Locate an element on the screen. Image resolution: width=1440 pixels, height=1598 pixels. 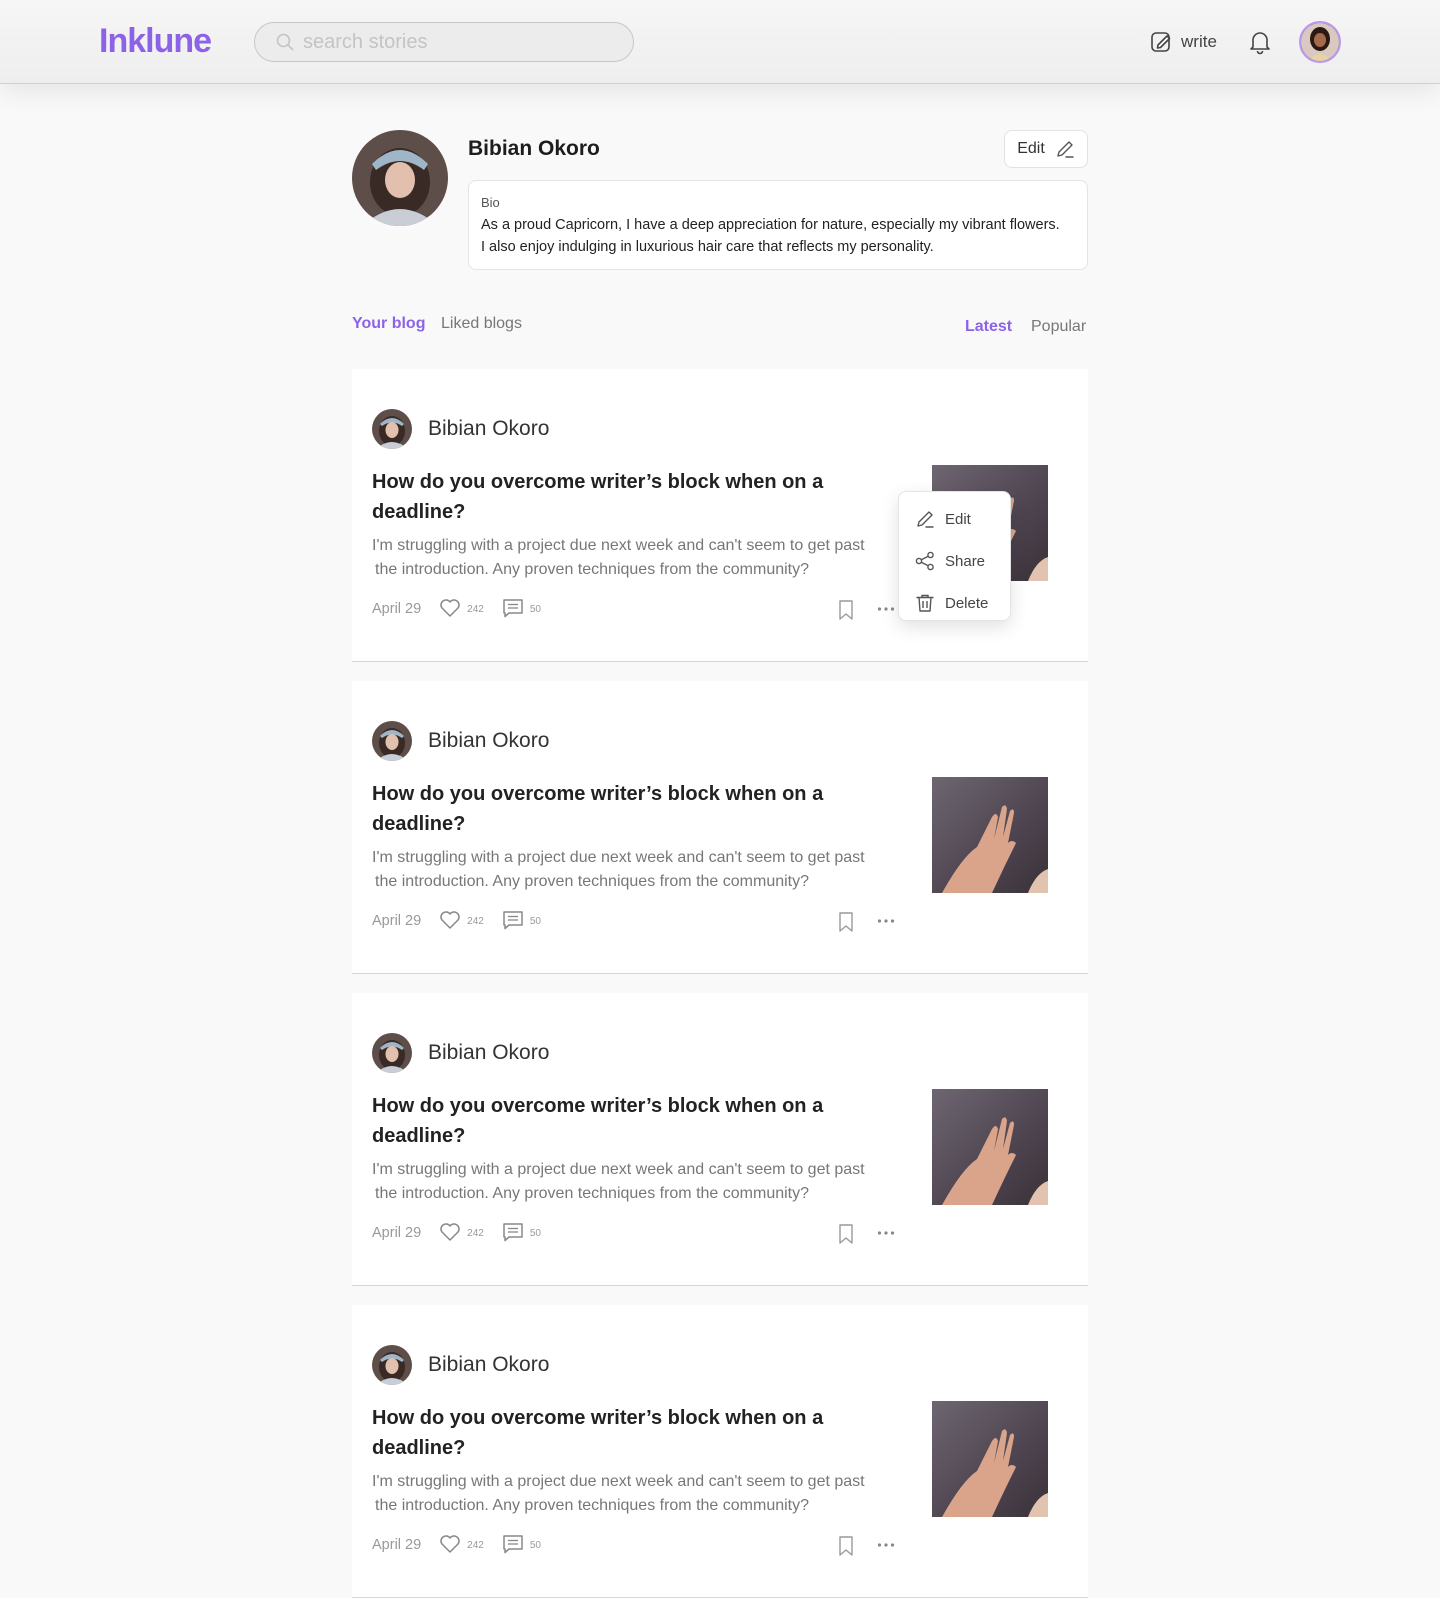
top-navbar: Inklune write is located at coordinates (720, 42).